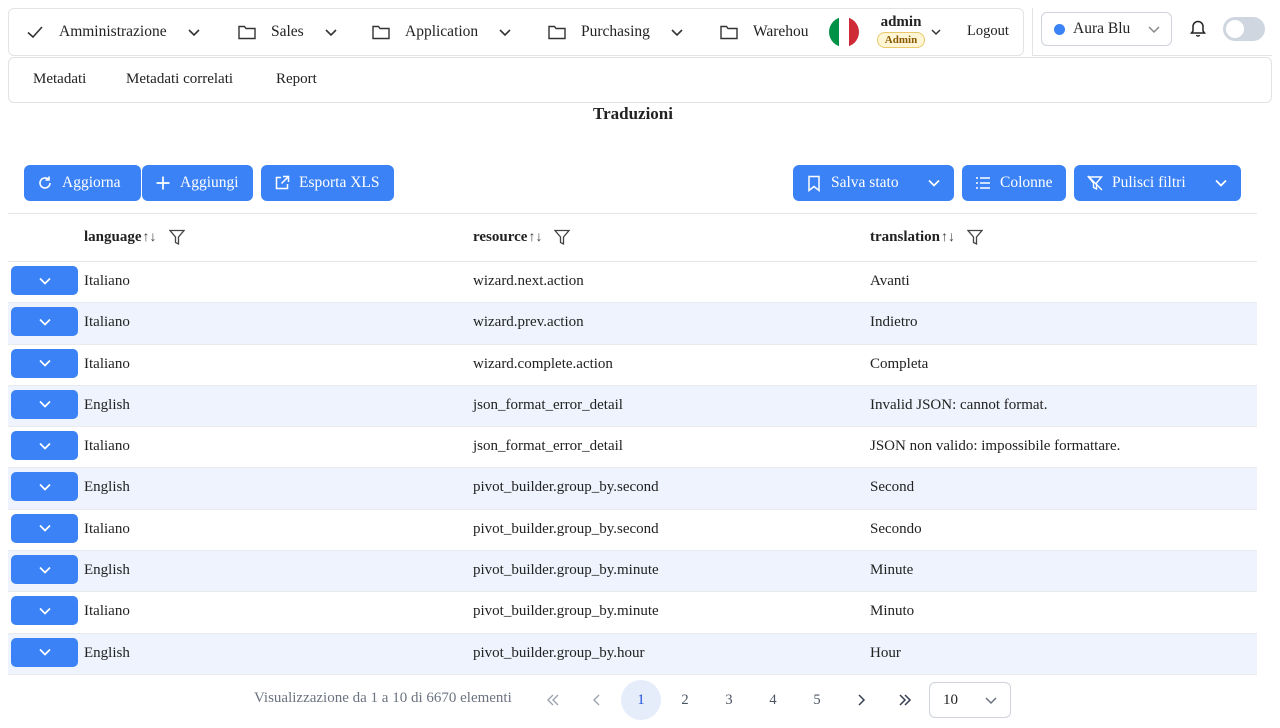  What do you see at coordinates (559, 652) in the screenshot?
I see `cell-resource: pivot_builder.group_by.hour` at bounding box center [559, 652].